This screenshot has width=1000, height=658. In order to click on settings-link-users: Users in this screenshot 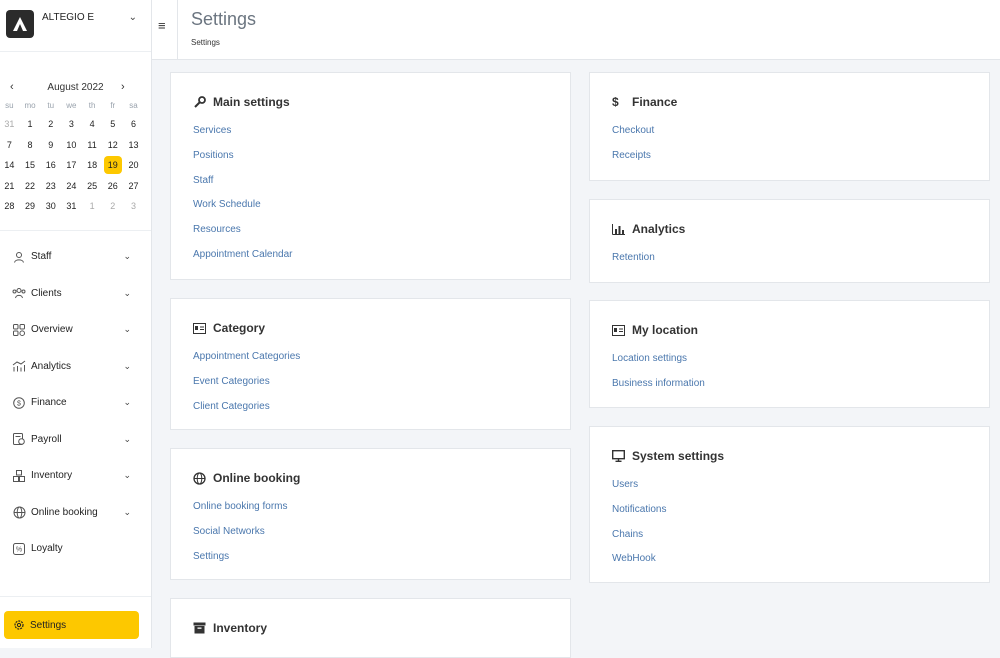, I will do `click(639, 491)`.